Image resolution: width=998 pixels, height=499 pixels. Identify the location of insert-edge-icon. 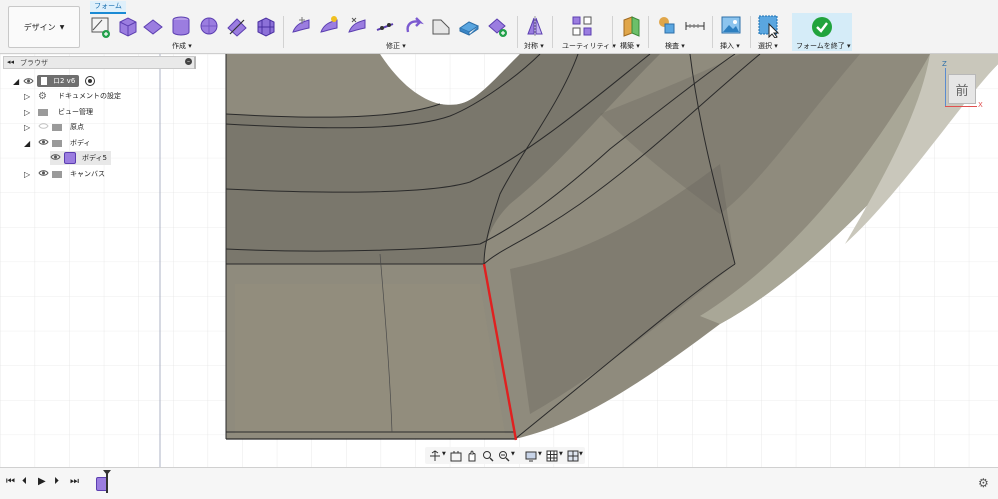
(329, 26).